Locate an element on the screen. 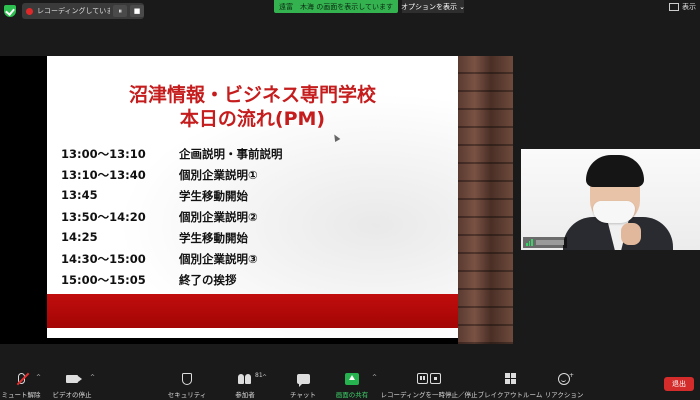 The height and width of the screenshot is (400, 700). share-screen-button: 画面の共有 is located at coordinates (352, 383).